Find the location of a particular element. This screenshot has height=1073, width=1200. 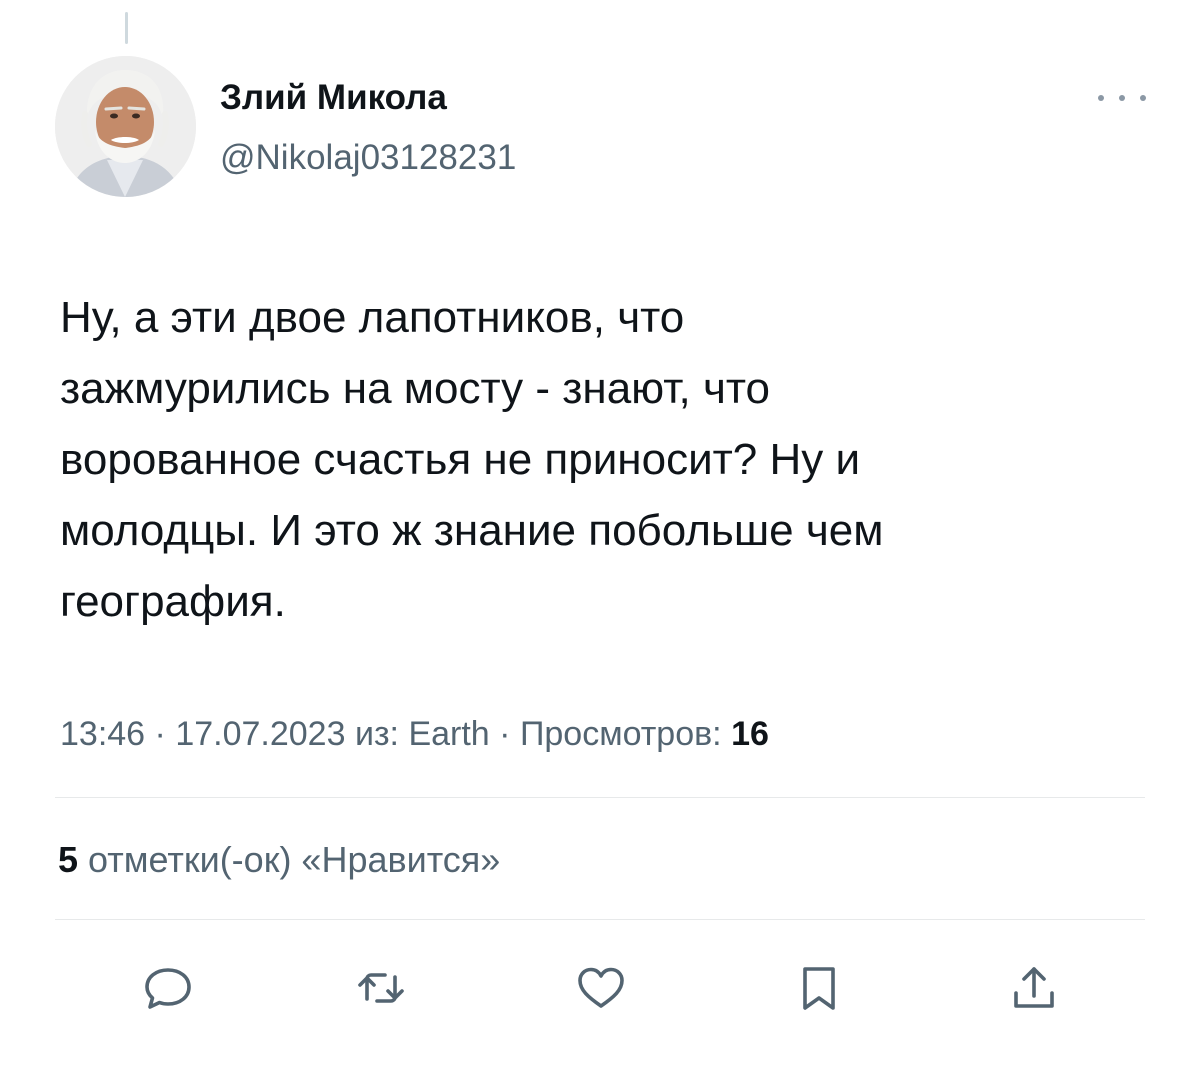

like-button is located at coordinates (601, 988).